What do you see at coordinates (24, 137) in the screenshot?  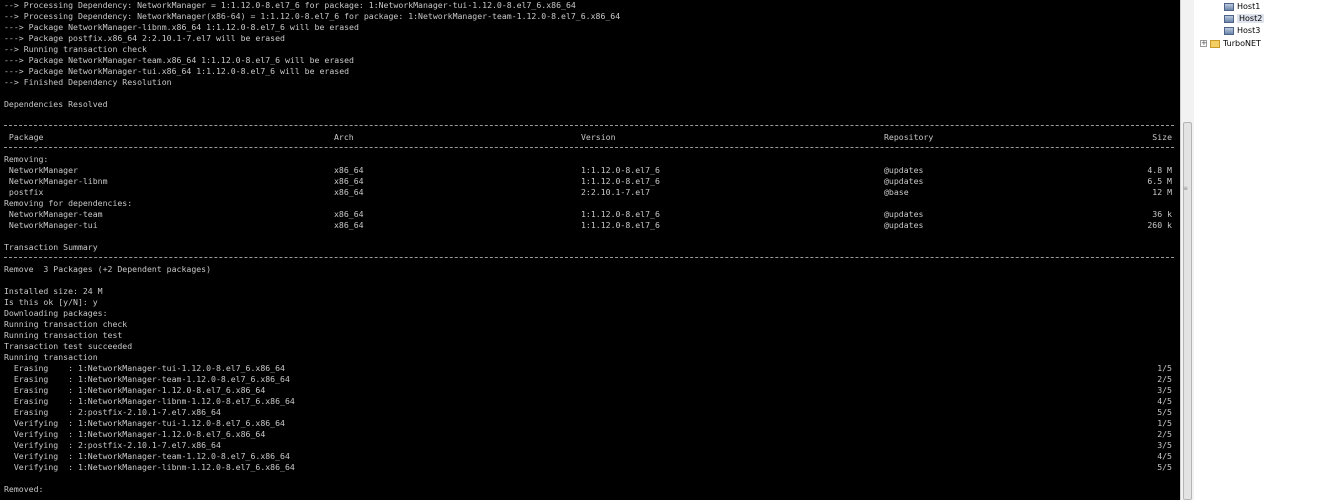 I see `col-package: Package` at bounding box center [24, 137].